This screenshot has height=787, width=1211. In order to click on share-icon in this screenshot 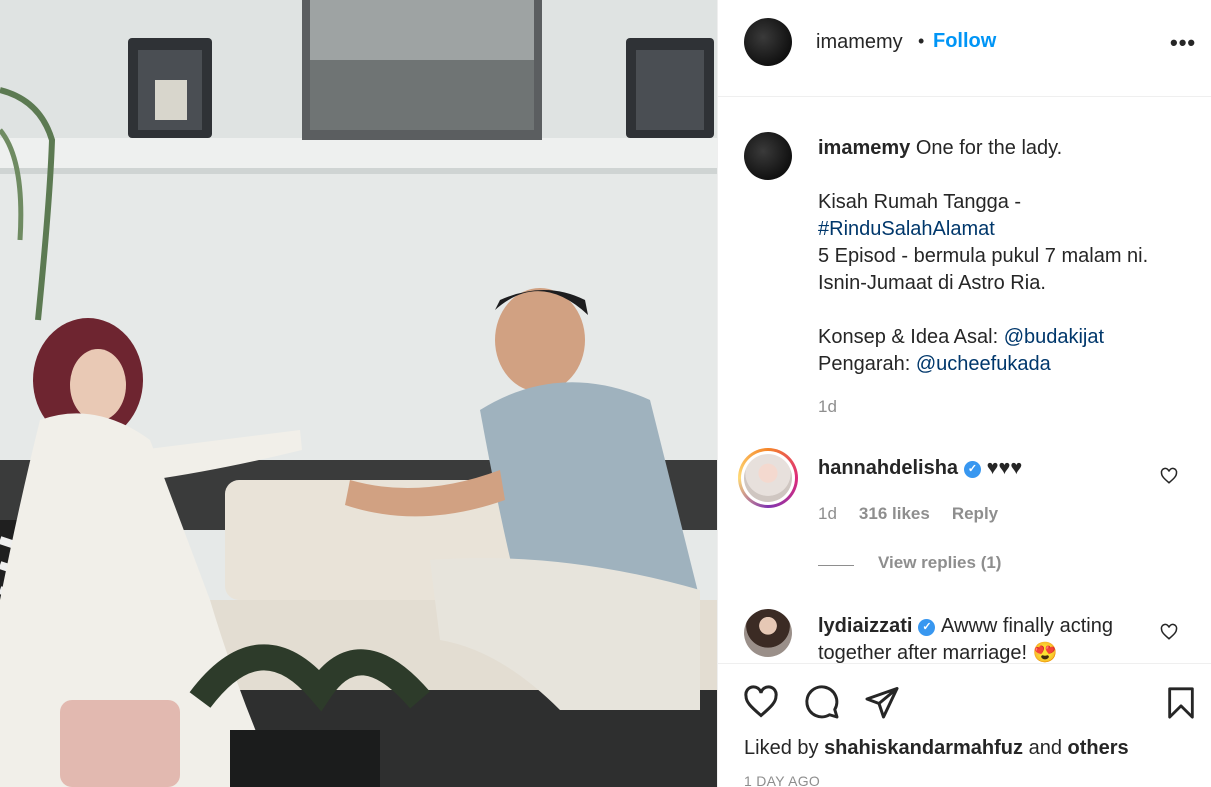, I will do `click(882, 702)`.